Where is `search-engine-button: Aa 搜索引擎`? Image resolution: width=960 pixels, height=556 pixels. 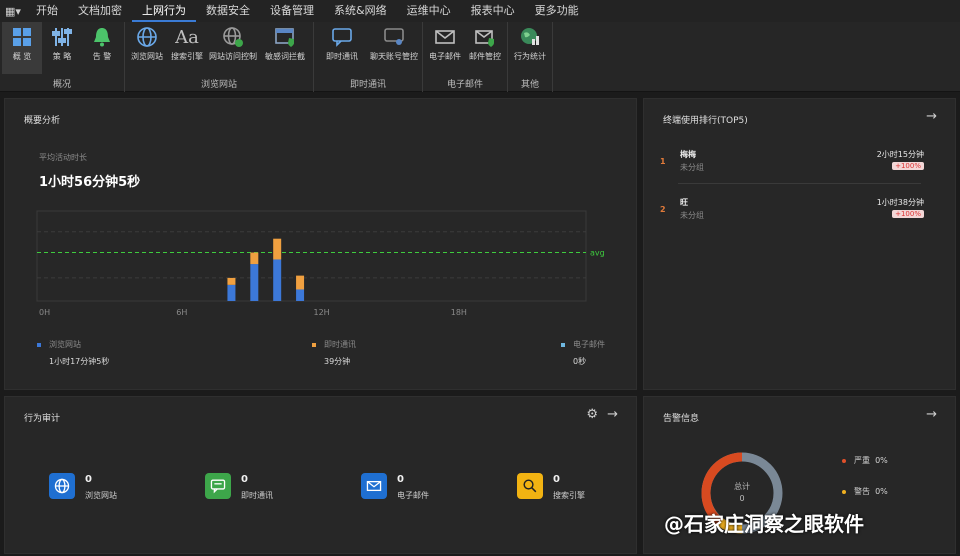 search-engine-button: Aa 搜索引擎 is located at coordinates (187, 48).